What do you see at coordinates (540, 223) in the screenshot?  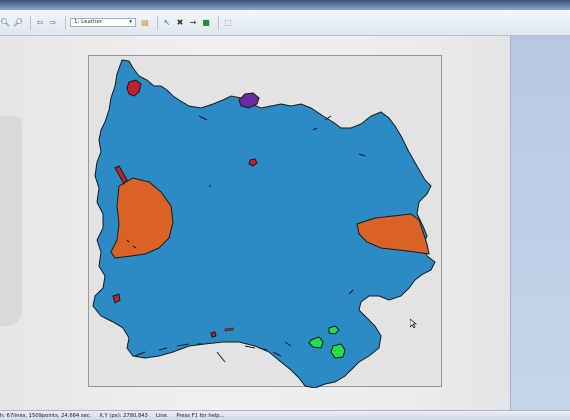 I see `side-panel` at bounding box center [540, 223].